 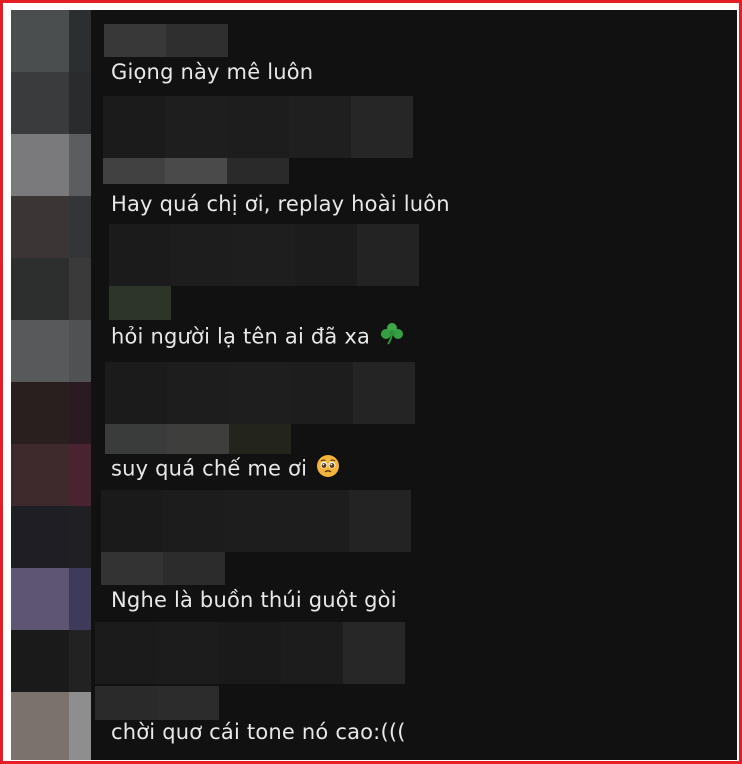 I want to click on shamrock-icon, so click(x=392, y=337).